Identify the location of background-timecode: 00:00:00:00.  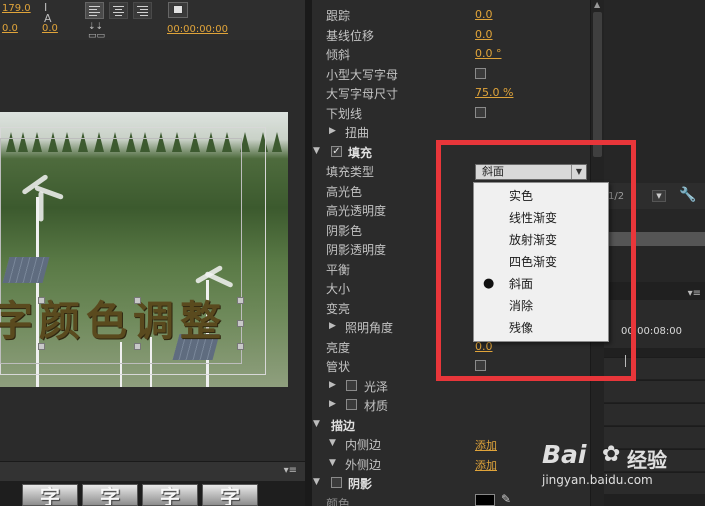
(197, 29).